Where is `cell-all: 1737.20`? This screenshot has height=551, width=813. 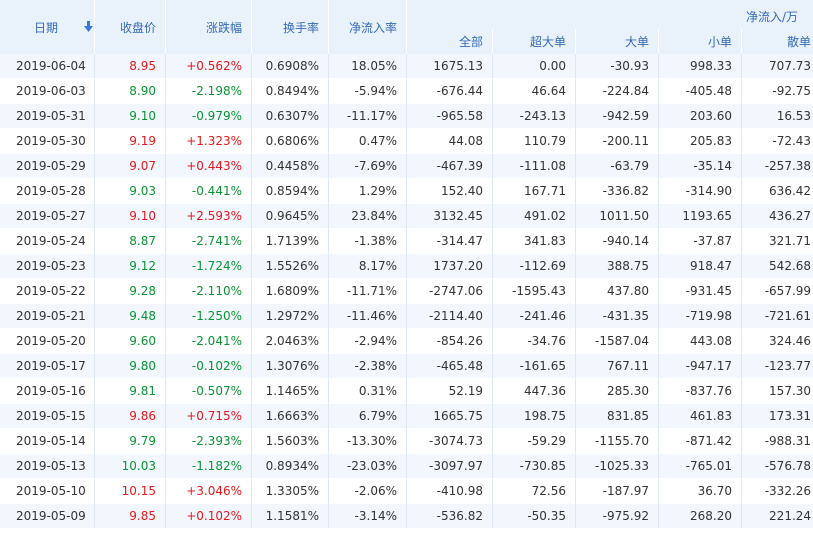
cell-all: 1737.20 is located at coordinates (450, 266).